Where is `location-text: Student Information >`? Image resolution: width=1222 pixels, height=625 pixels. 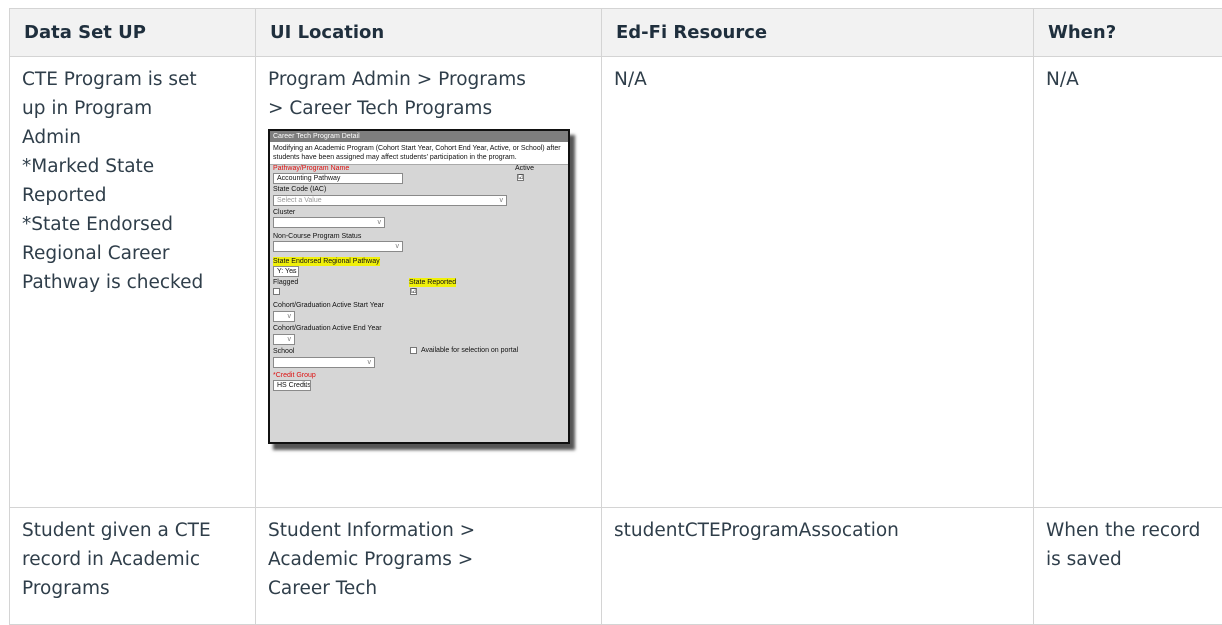 location-text: Student Information > is located at coordinates (428, 530).